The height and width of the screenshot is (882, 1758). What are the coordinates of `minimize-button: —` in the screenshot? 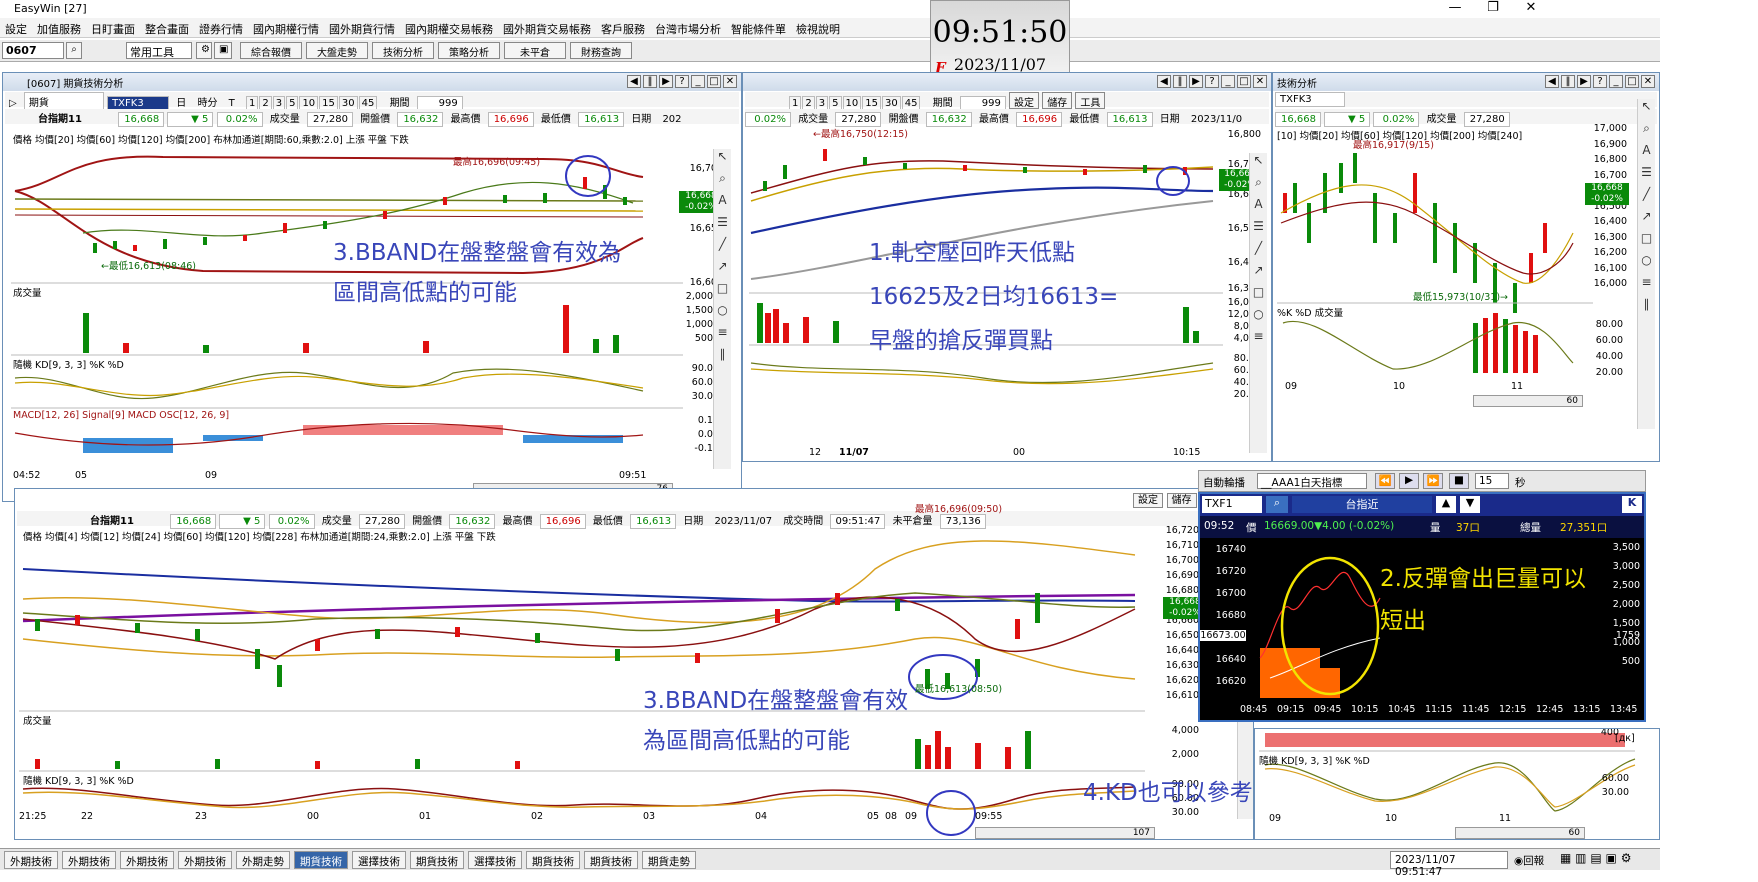 It's located at (1455, 7).